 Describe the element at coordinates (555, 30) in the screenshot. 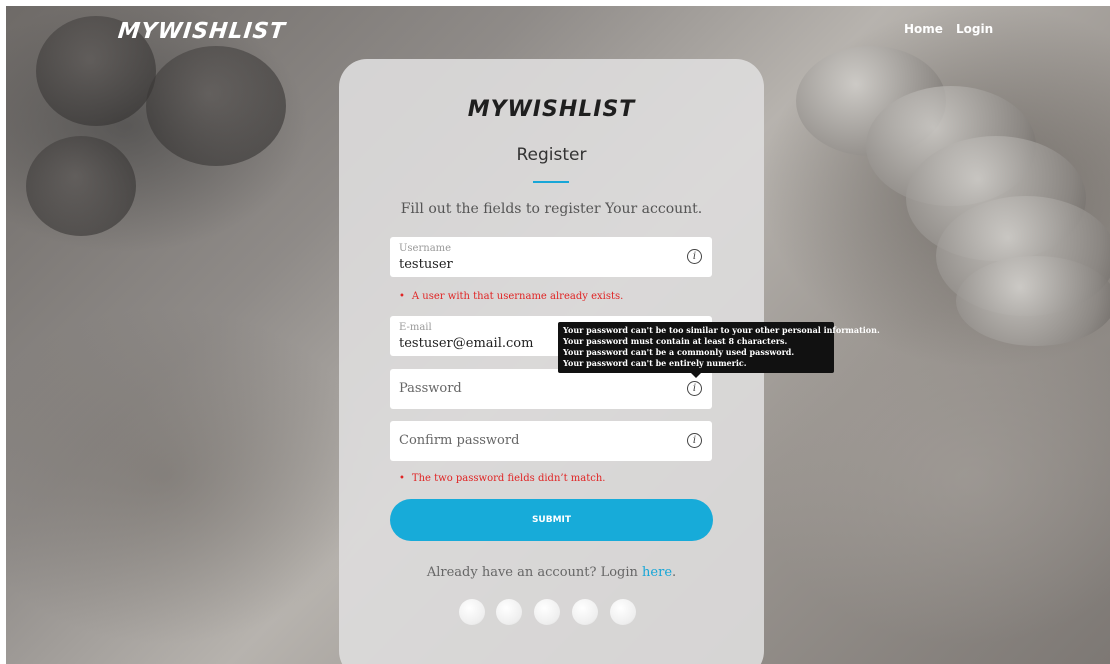

I see `navbar: MYWISHLIST Home Login` at that location.